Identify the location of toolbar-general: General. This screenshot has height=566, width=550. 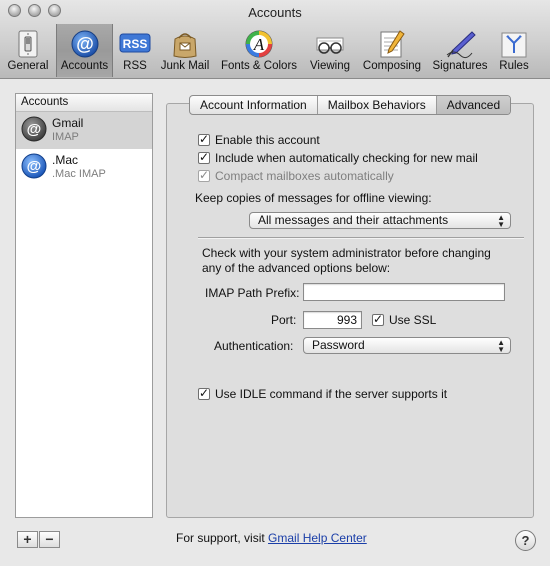
(28, 50).